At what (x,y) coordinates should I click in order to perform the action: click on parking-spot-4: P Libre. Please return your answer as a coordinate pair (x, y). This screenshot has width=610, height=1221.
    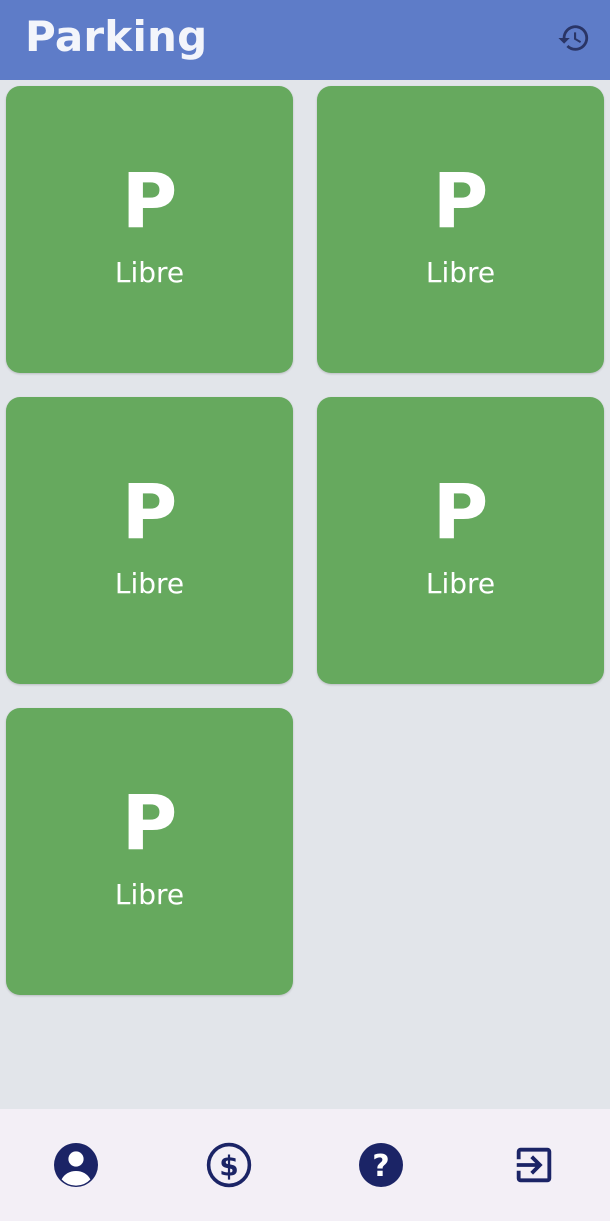
    Looking at the image, I should click on (460, 540).